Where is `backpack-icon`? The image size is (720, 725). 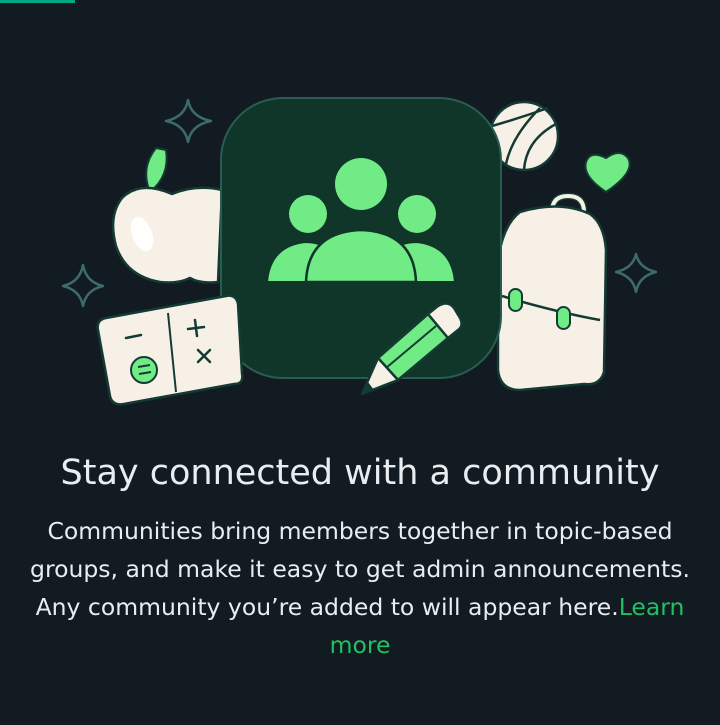
backpack-icon is located at coordinates (552, 292).